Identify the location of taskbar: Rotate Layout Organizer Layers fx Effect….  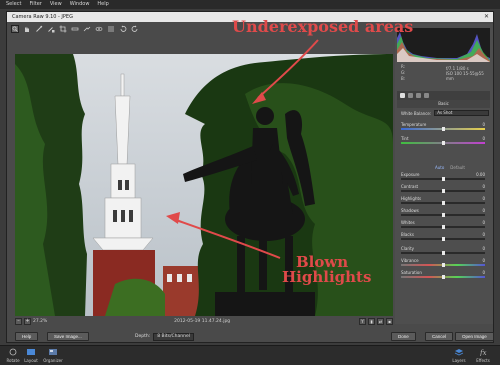
(250, 355).